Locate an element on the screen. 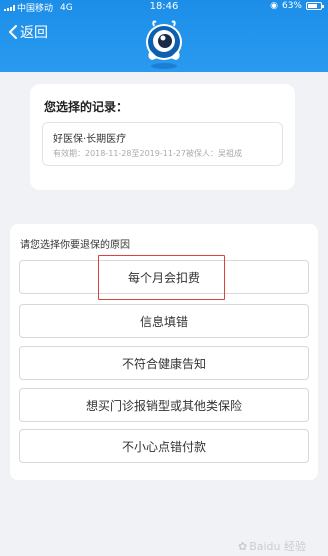  status-bar: 中国移动 4G 18:46 ◉ 63% is located at coordinates (164, 7).